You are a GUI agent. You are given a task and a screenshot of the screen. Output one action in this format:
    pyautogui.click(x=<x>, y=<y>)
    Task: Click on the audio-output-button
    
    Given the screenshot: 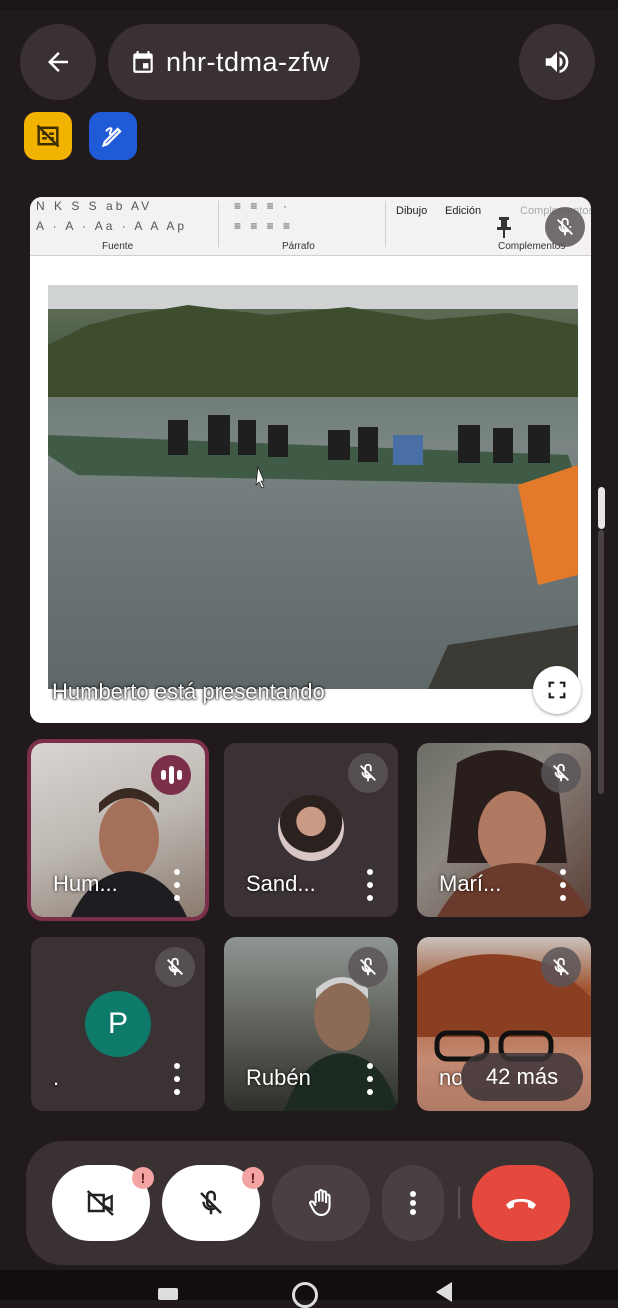 What is the action you would take?
    pyautogui.click(x=557, y=62)
    